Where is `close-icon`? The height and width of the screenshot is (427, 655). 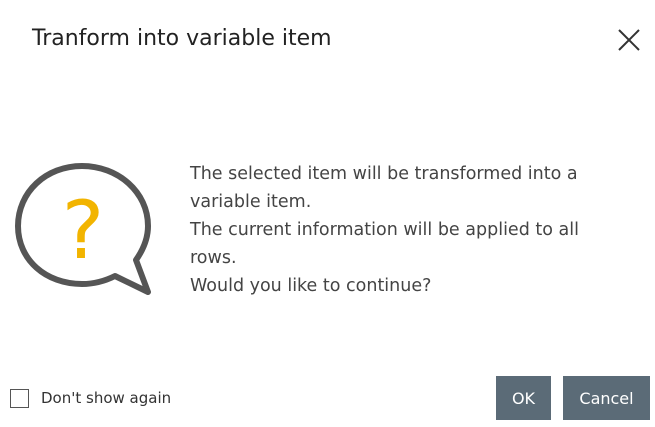 close-icon is located at coordinates (630, 41).